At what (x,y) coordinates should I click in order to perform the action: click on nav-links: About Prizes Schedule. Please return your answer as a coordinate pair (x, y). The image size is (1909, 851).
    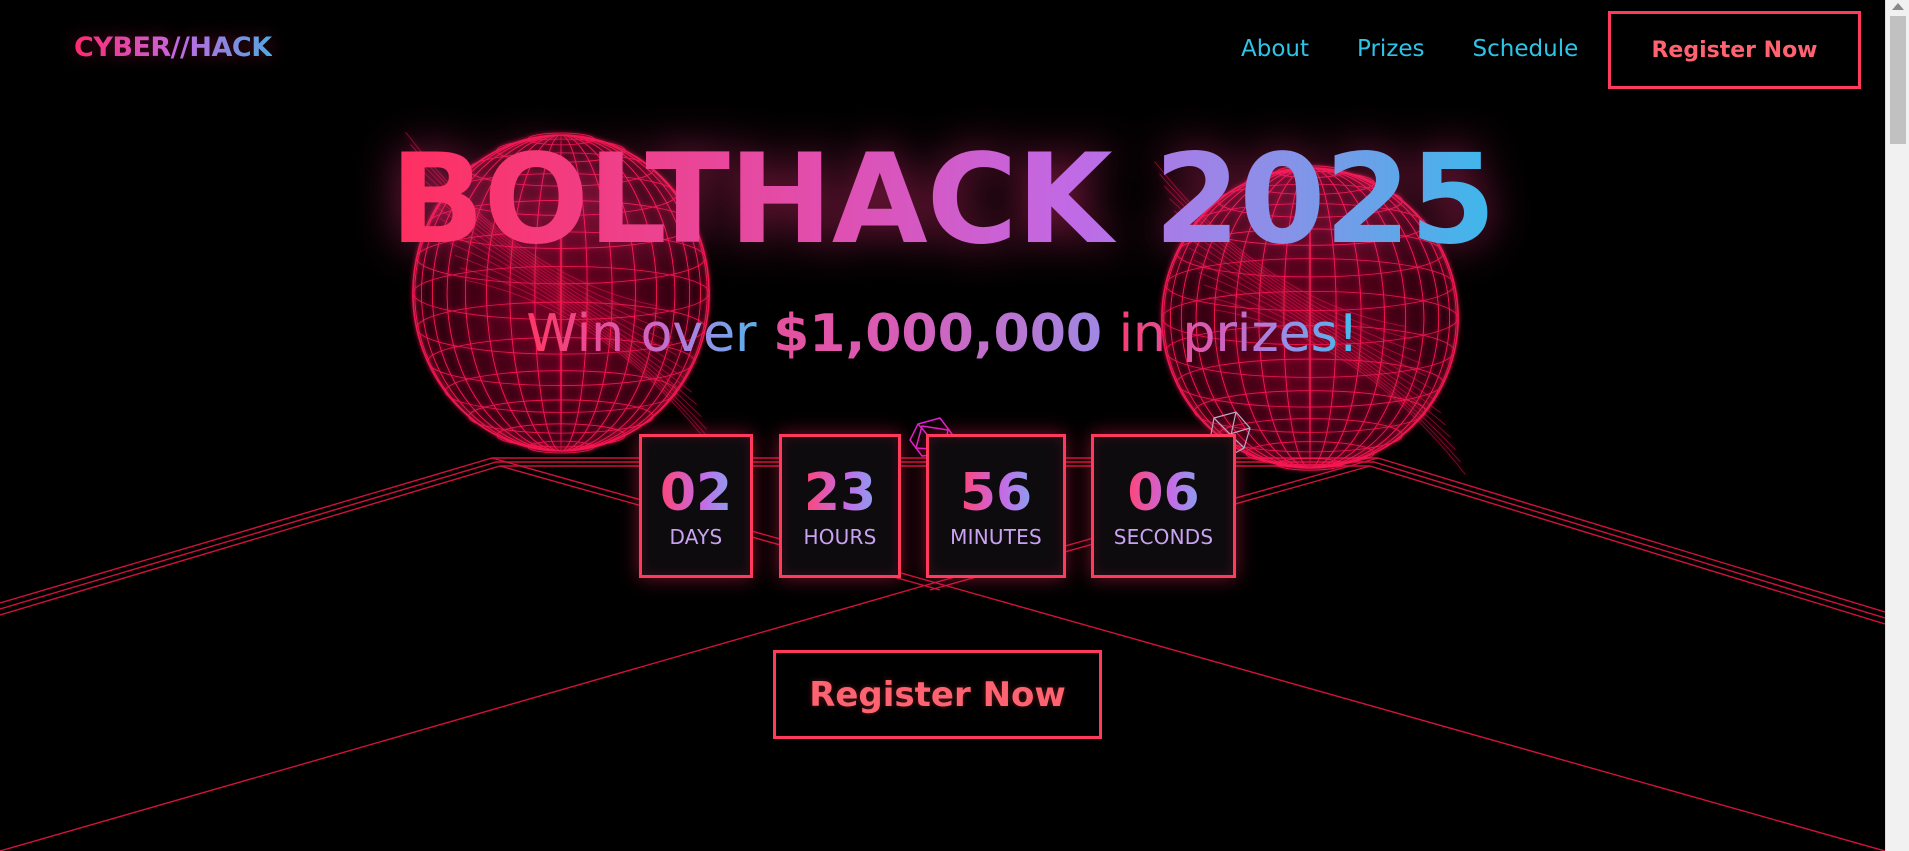
    Looking at the image, I should click on (1433, 49).